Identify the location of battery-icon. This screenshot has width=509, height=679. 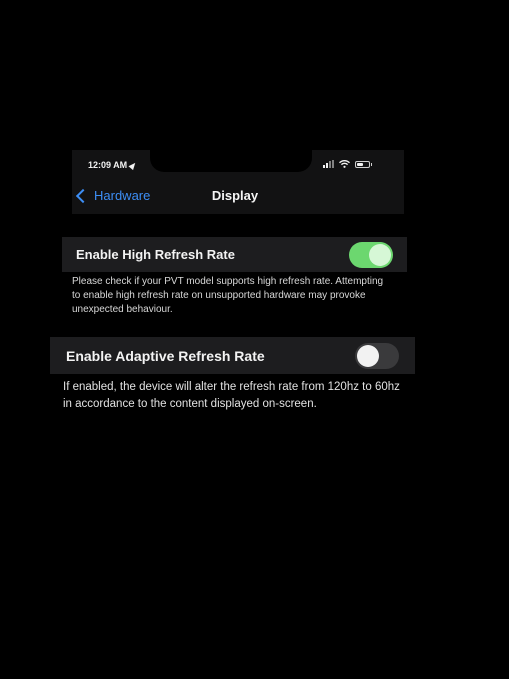
(362, 164).